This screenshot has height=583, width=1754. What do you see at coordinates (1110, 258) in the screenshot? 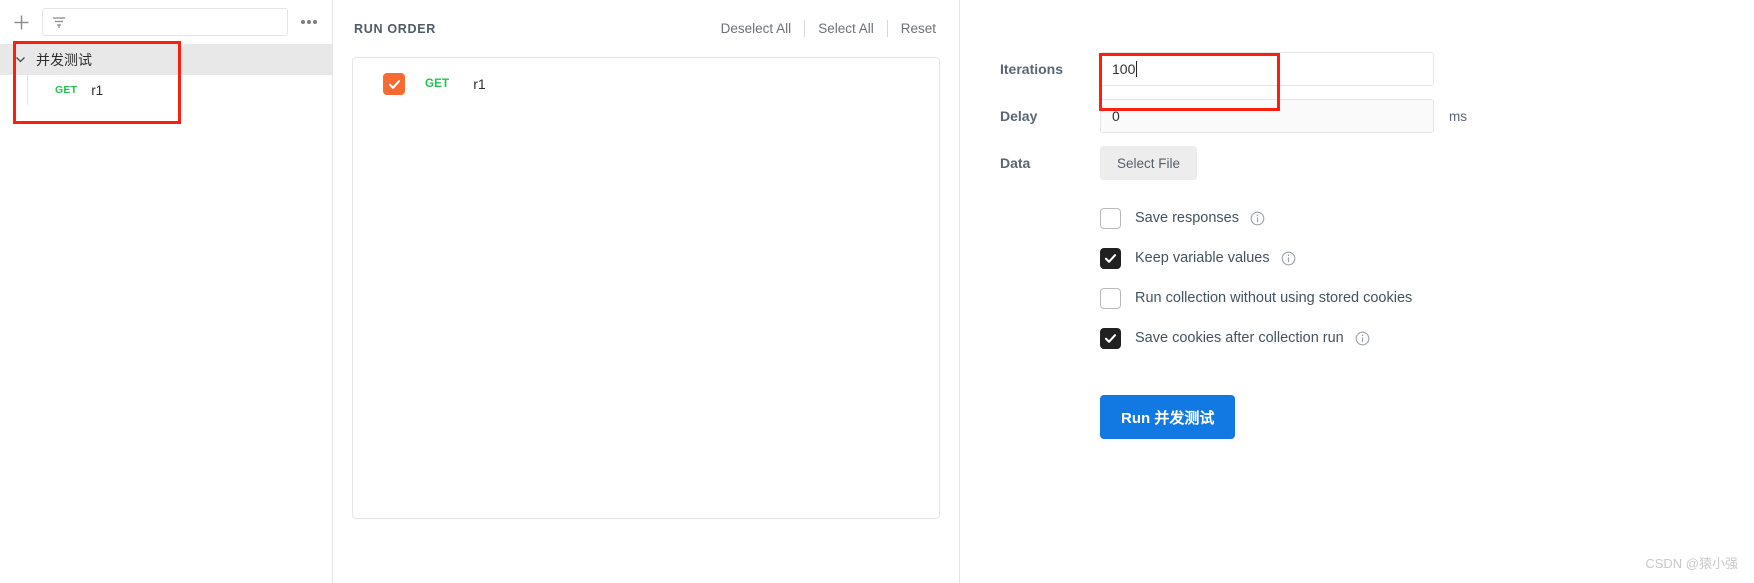
I see `keep-variable-values-checkbox` at bounding box center [1110, 258].